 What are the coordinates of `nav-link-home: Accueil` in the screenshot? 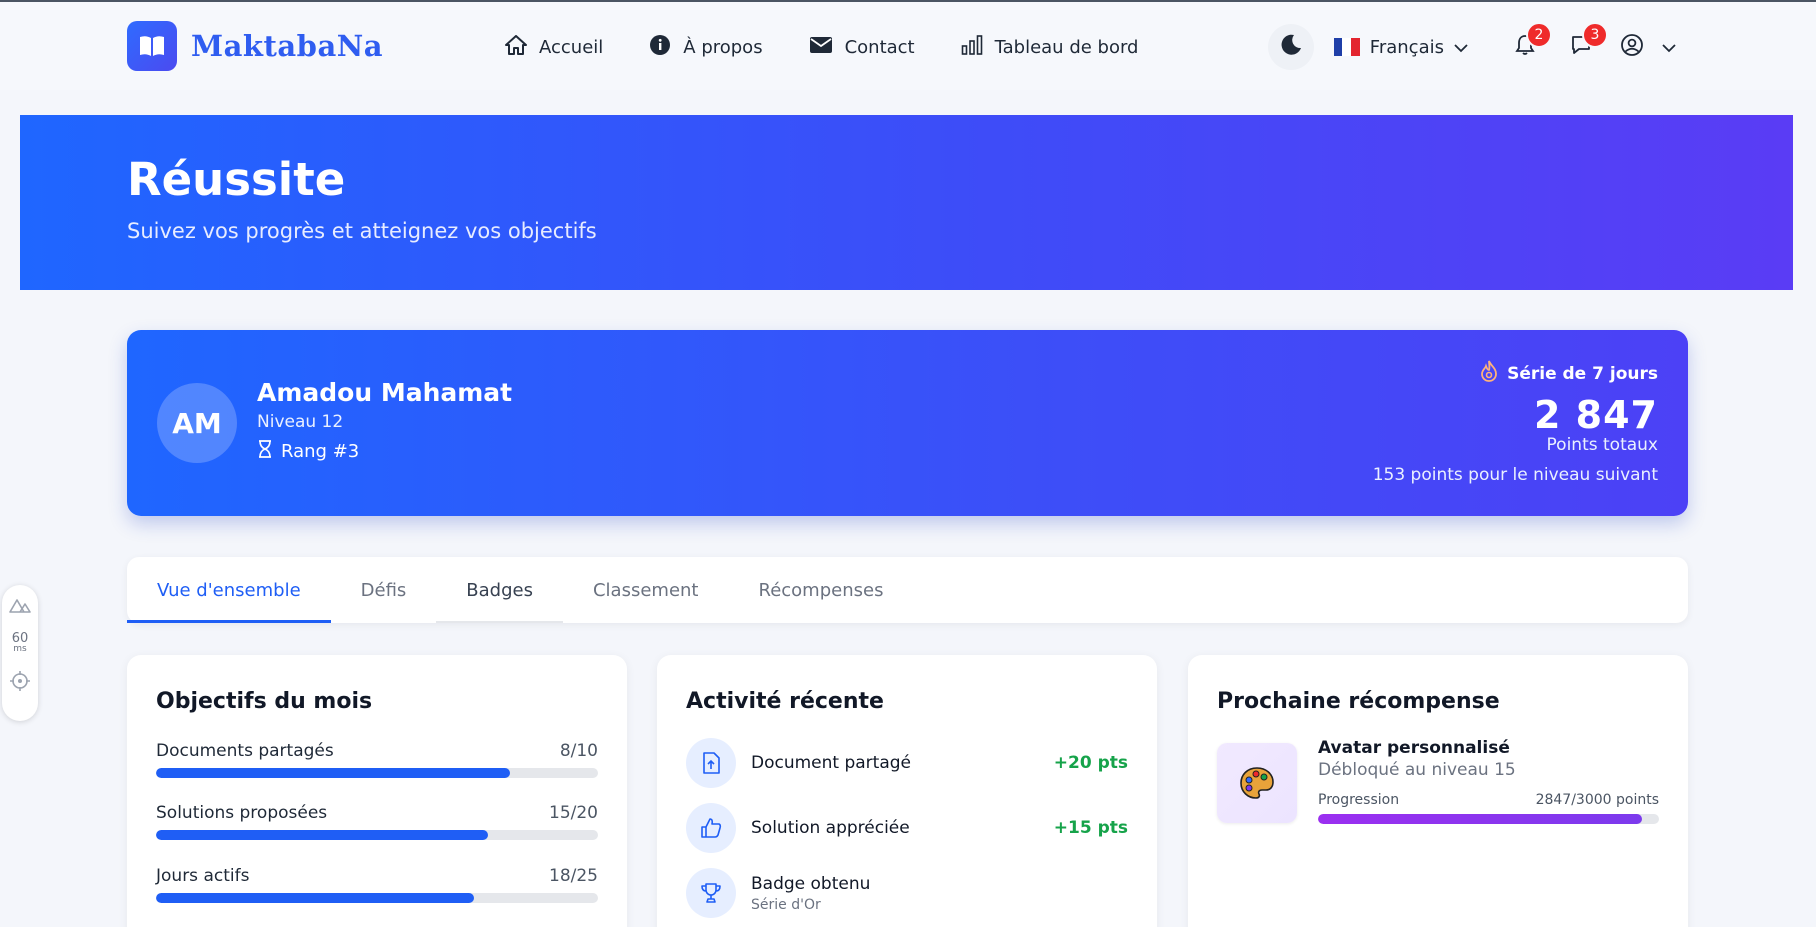 It's located at (554, 47).